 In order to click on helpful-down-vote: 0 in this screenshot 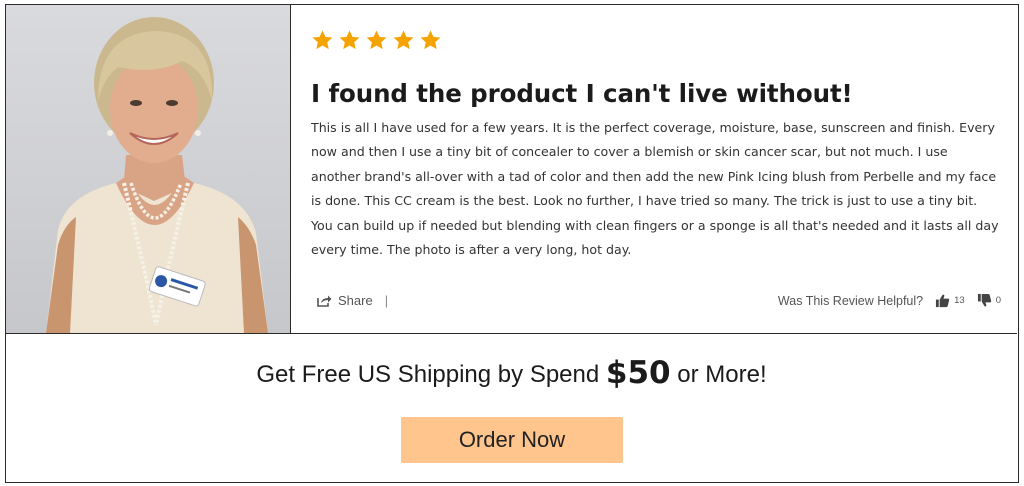, I will do `click(989, 300)`.